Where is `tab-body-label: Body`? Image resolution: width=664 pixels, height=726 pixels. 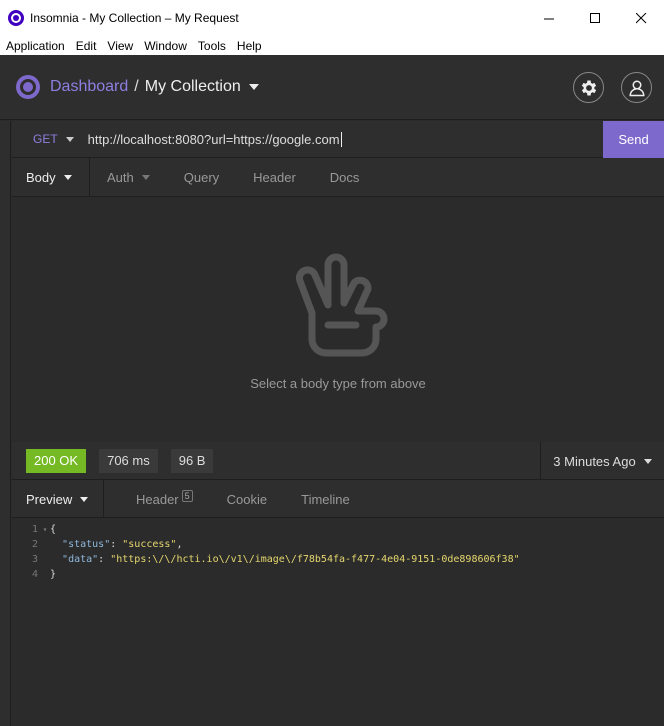
tab-body-label: Body is located at coordinates (41, 177).